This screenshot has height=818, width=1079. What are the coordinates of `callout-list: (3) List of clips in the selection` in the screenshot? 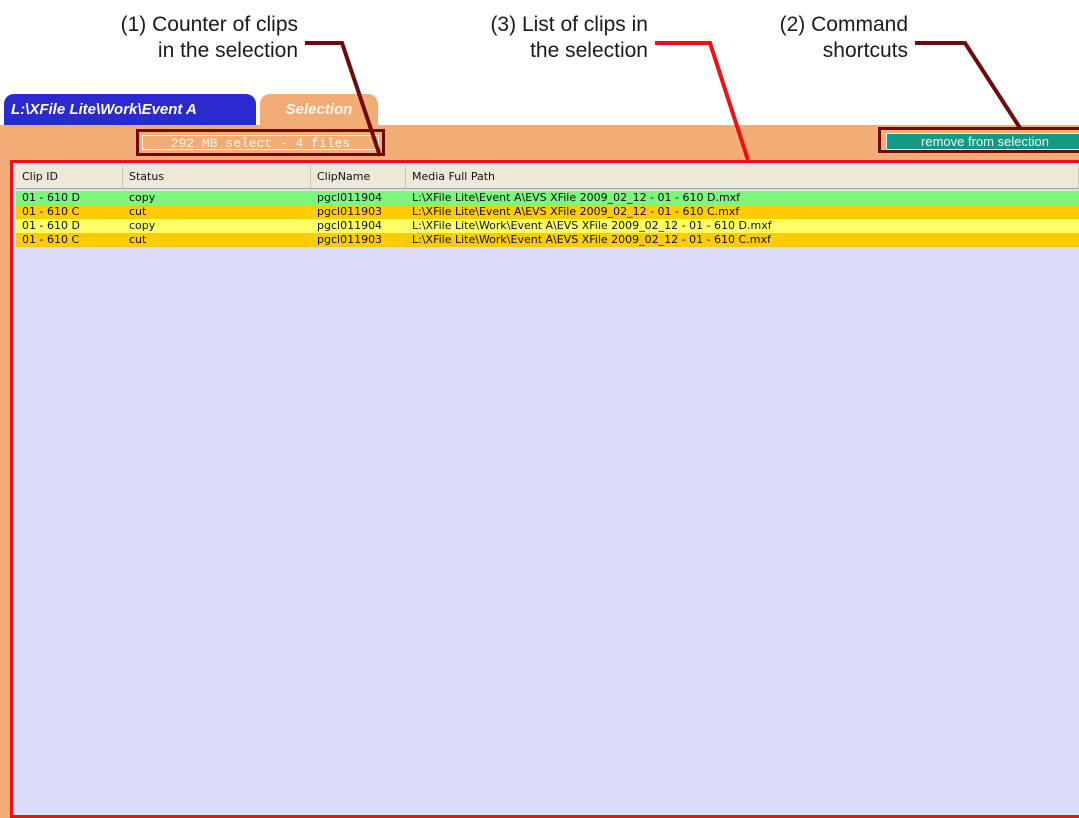 It's located at (539, 38).